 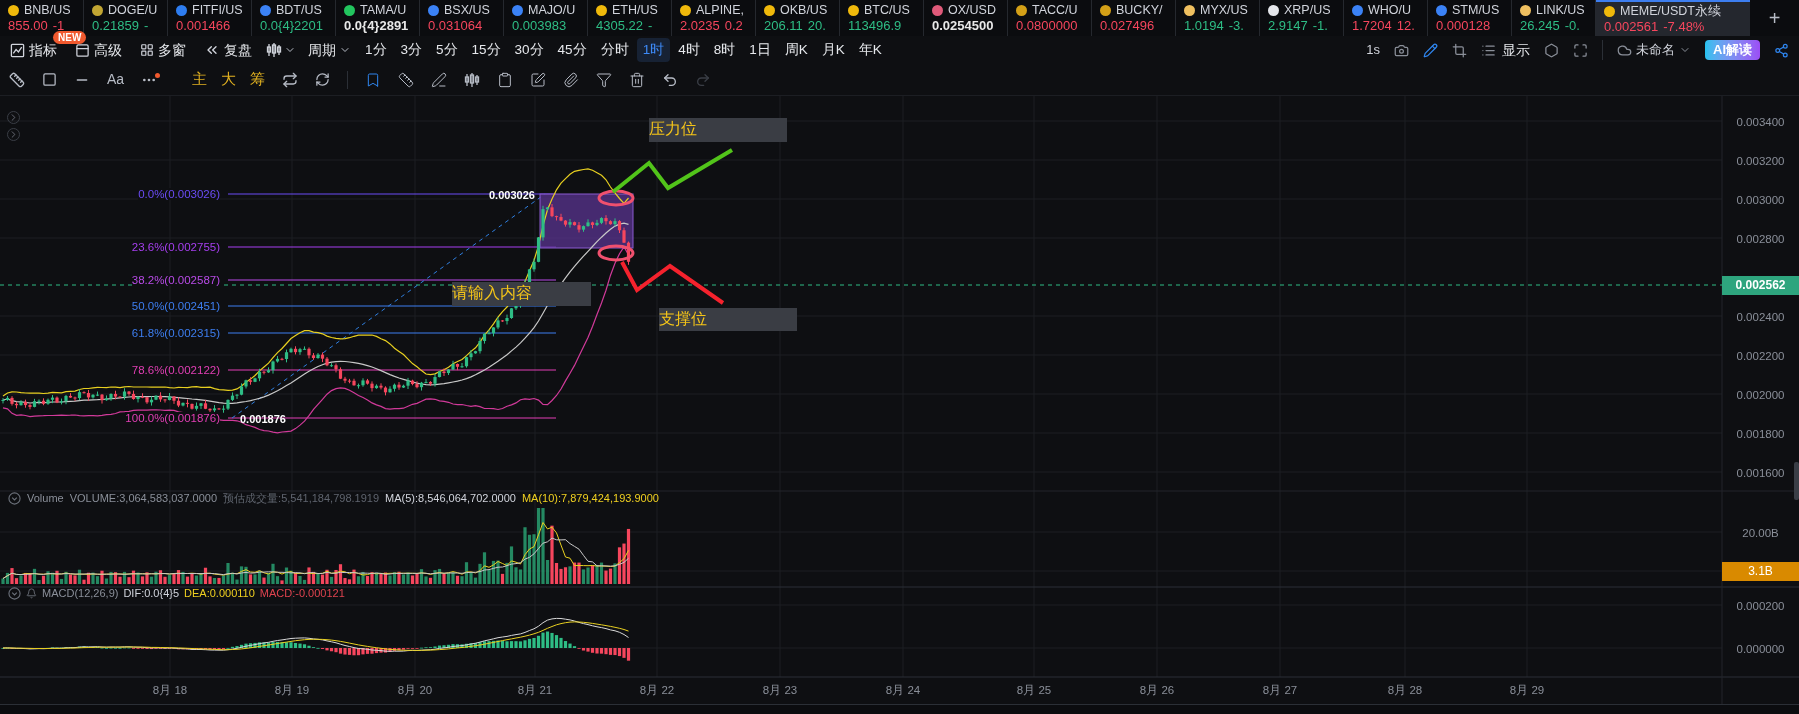 What do you see at coordinates (783, 25) in the screenshot?
I see `ticker-price: 206.11` at bounding box center [783, 25].